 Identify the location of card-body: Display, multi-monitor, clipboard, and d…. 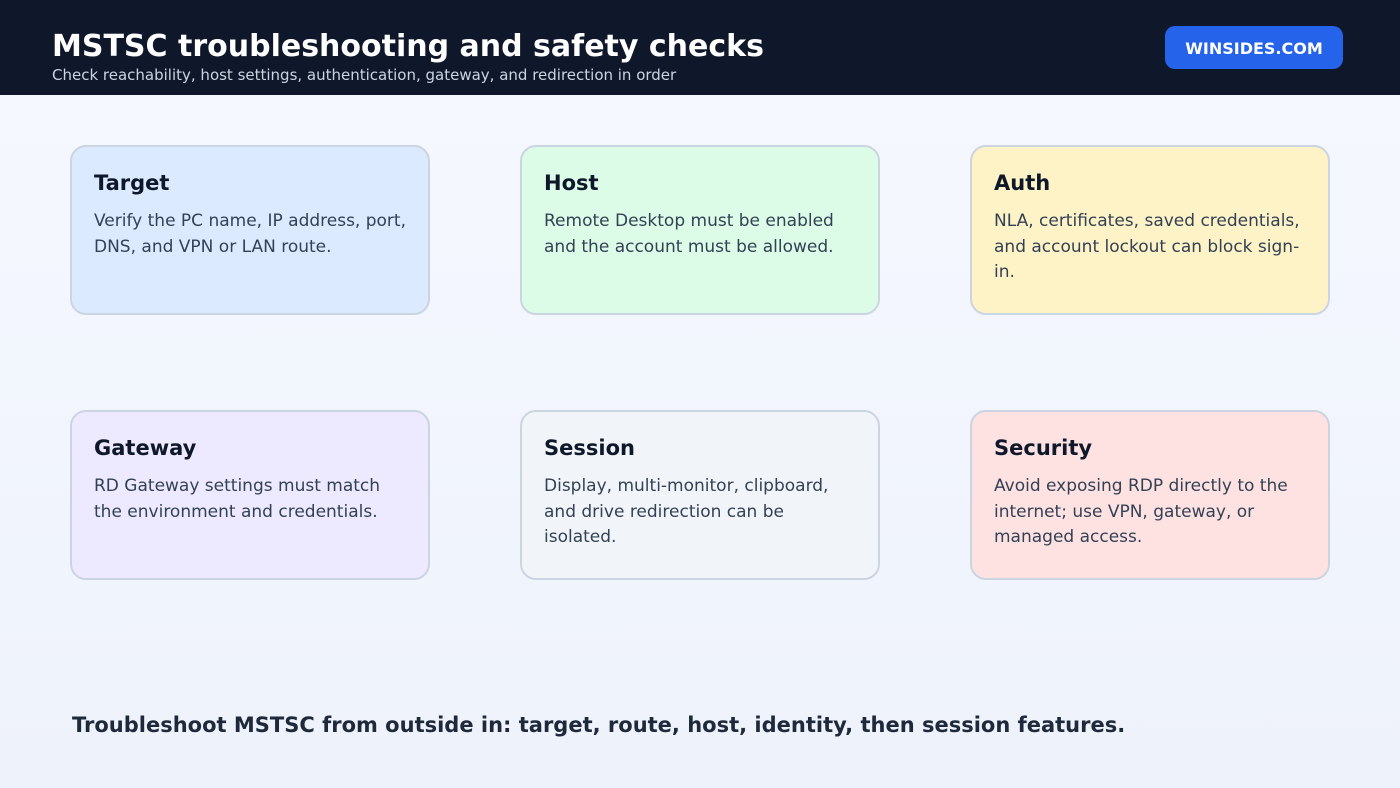
(686, 511).